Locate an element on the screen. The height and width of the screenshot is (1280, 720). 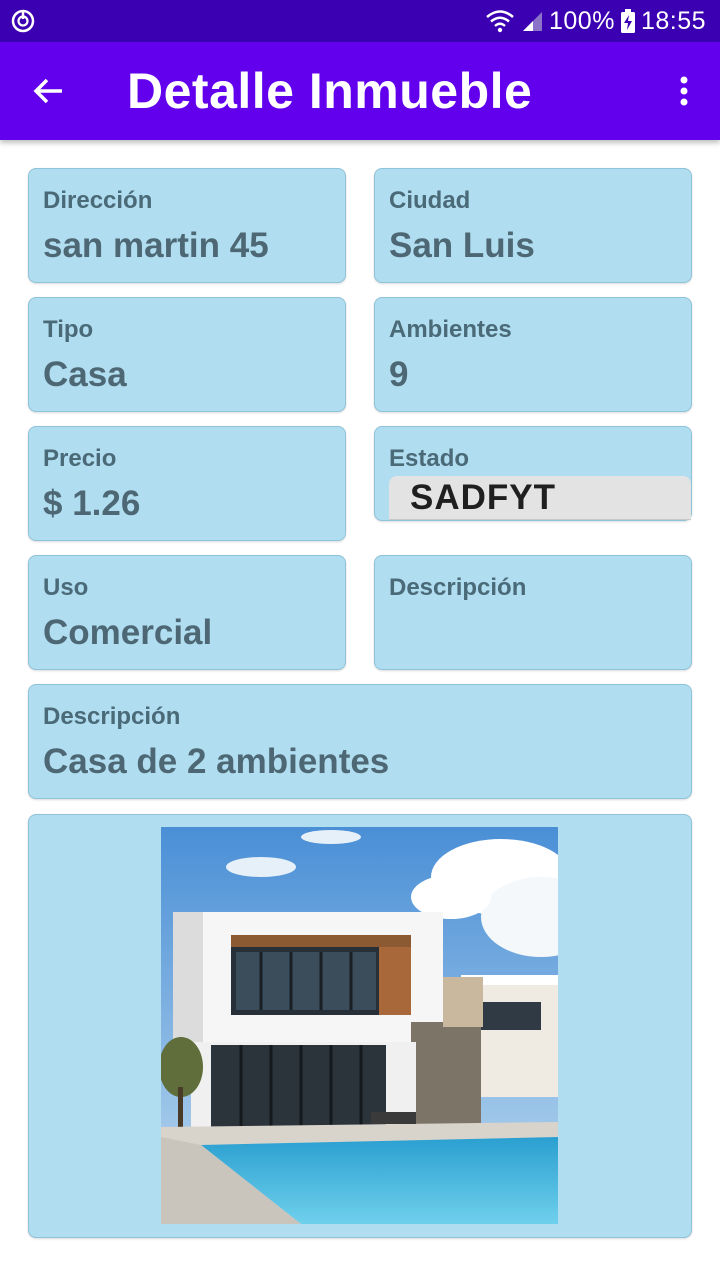
field-label: Tipo is located at coordinates (68, 329).